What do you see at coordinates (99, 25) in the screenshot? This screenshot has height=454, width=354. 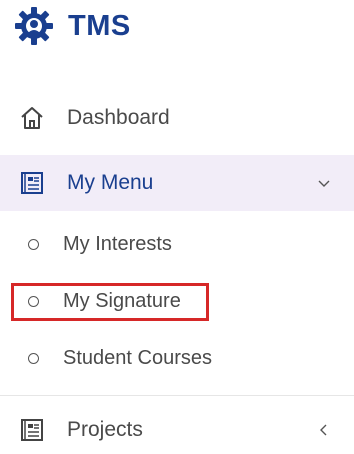 I see `brand-title: TMS` at bounding box center [99, 25].